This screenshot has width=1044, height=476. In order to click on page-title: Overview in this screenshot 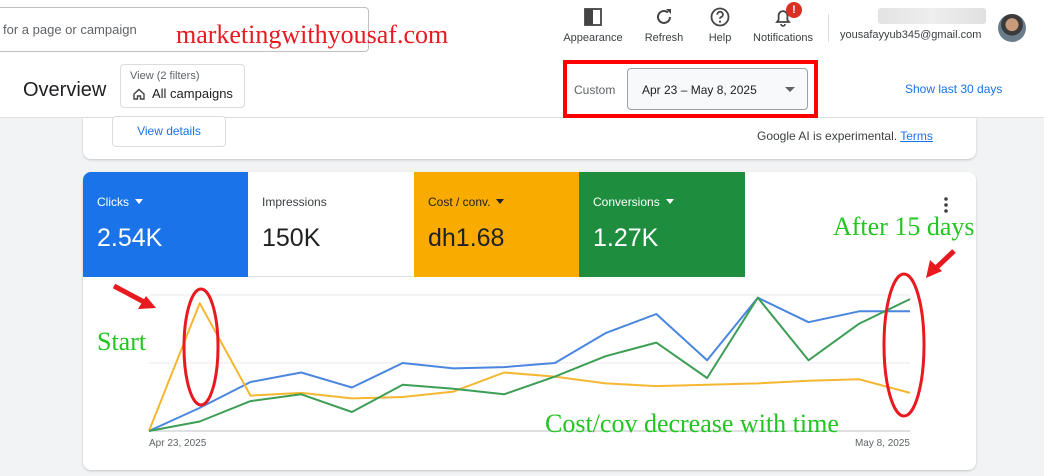, I will do `click(65, 90)`.